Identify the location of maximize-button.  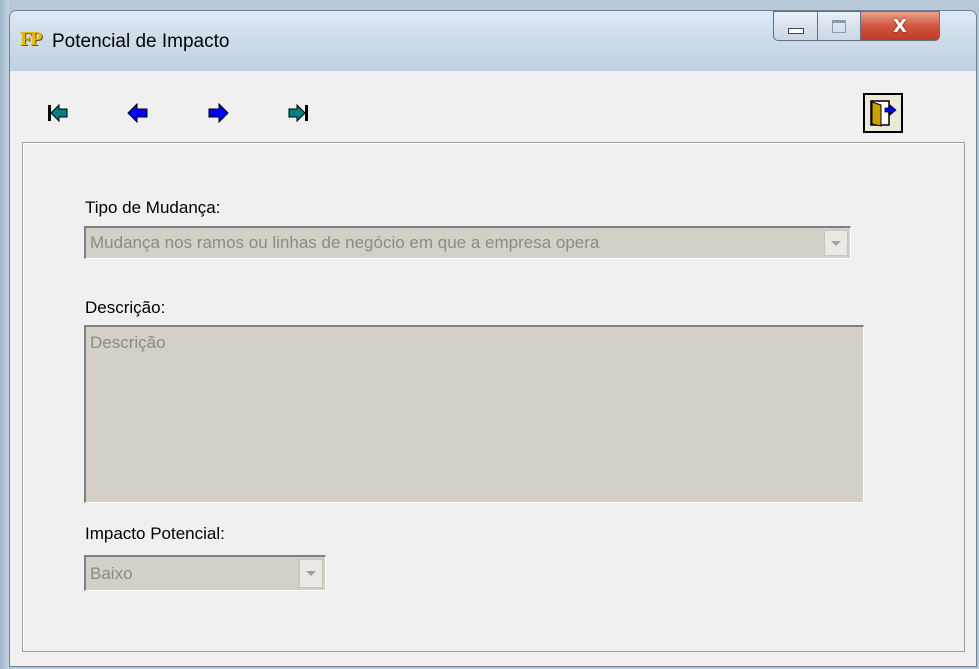
(839, 26).